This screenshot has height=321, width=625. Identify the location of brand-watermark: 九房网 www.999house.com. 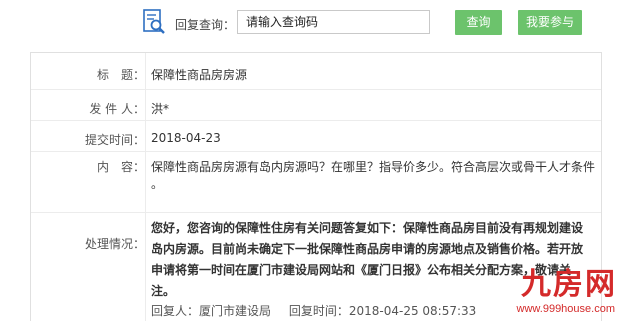
(564, 287).